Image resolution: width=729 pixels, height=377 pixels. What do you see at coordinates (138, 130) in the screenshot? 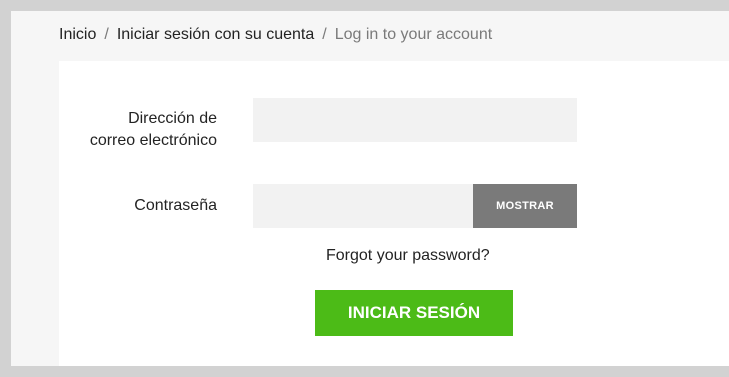
I see `email-field-label: Dirección de correo electrónico` at bounding box center [138, 130].